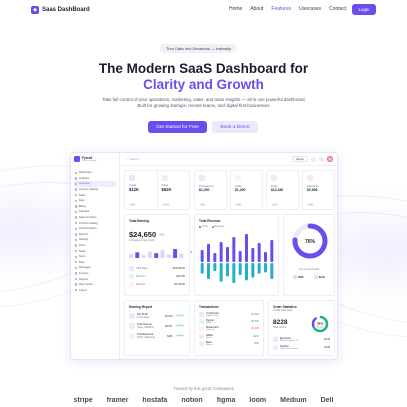 The height and width of the screenshot is (407, 407). Describe the element at coordinates (141, 190) in the screenshot. I see `kpi-card: Credit $12K +8%` at that location.